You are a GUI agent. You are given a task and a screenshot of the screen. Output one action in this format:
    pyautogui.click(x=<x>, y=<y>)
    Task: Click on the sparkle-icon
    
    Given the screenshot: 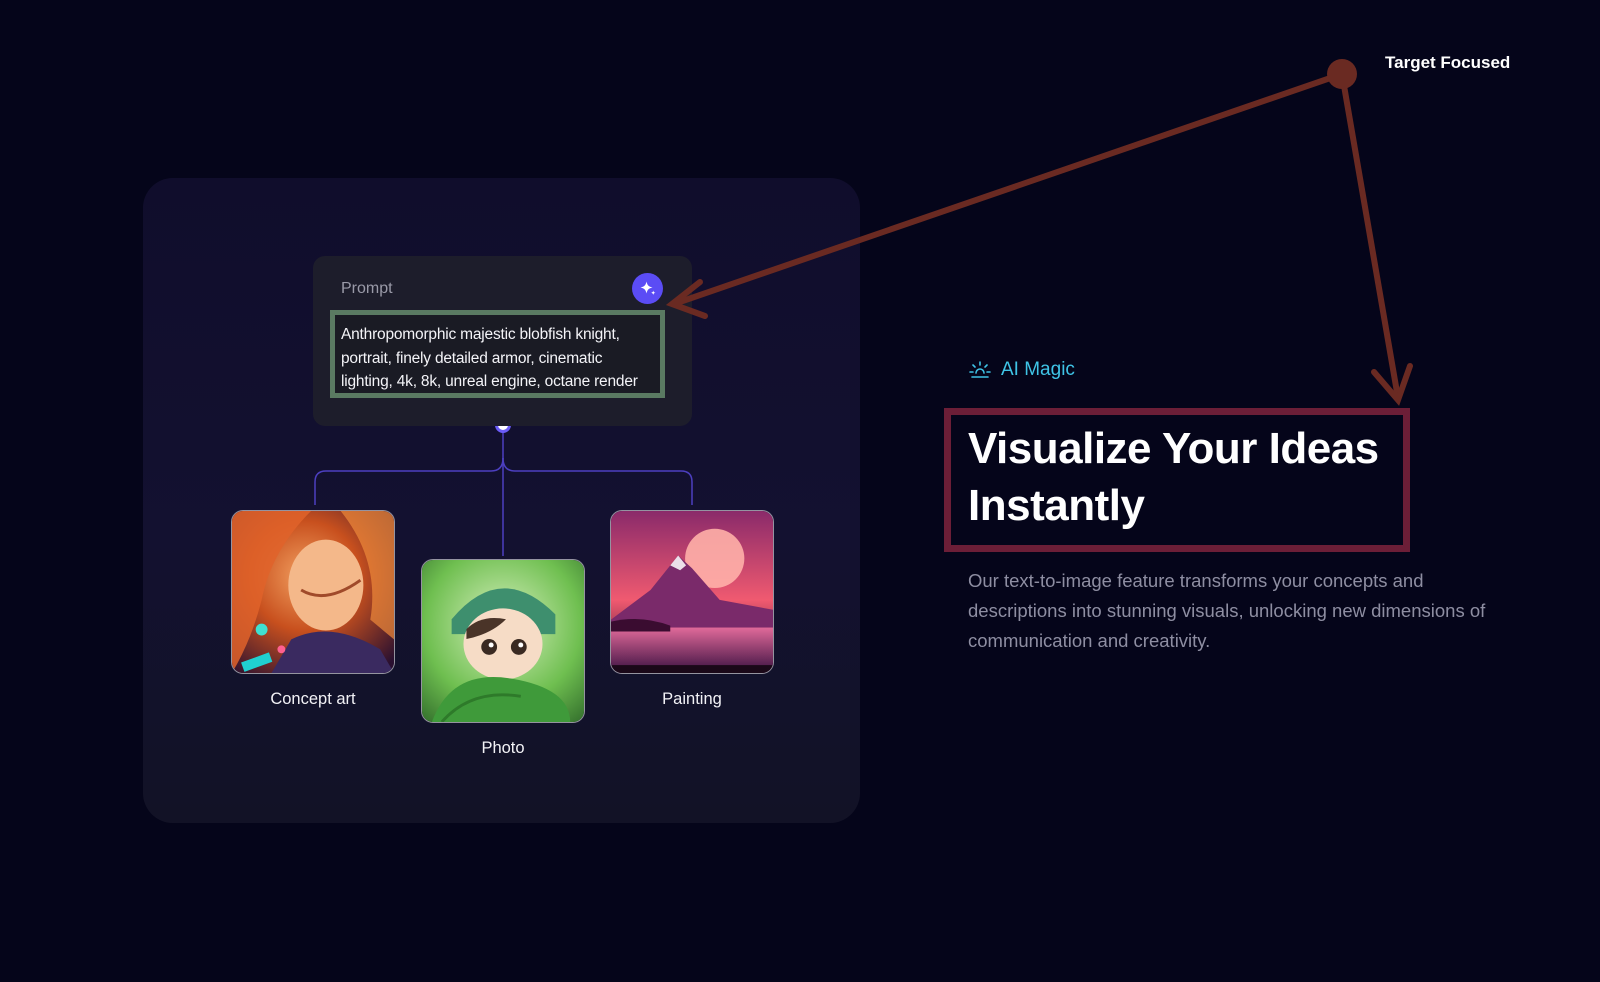 What is the action you would take?
    pyautogui.click(x=647, y=288)
    